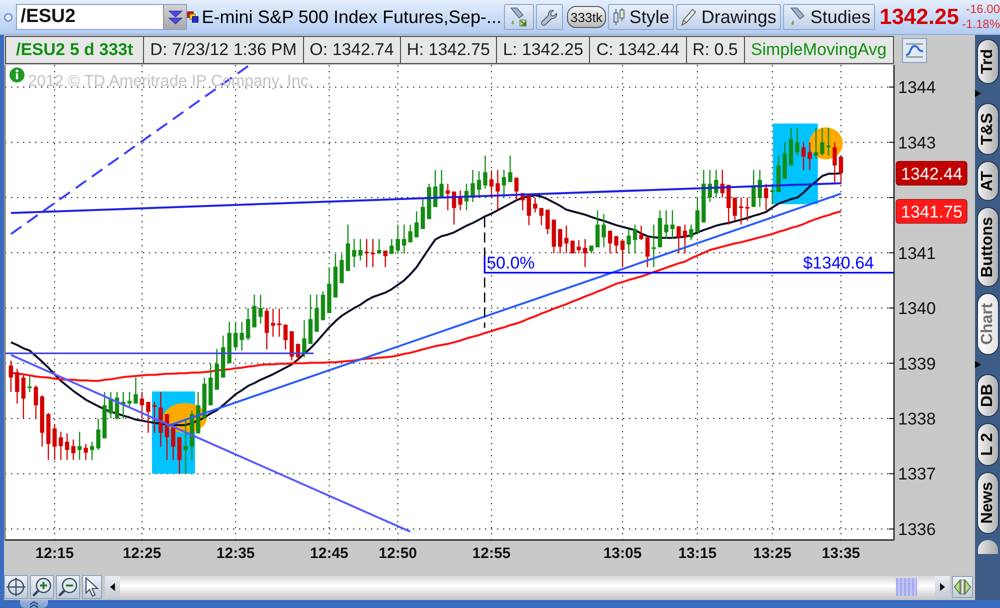 The image size is (1000, 608). What do you see at coordinates (942, 587) in the screenshot?
I see `scroll-right-button` at bounding box center [942, 587].